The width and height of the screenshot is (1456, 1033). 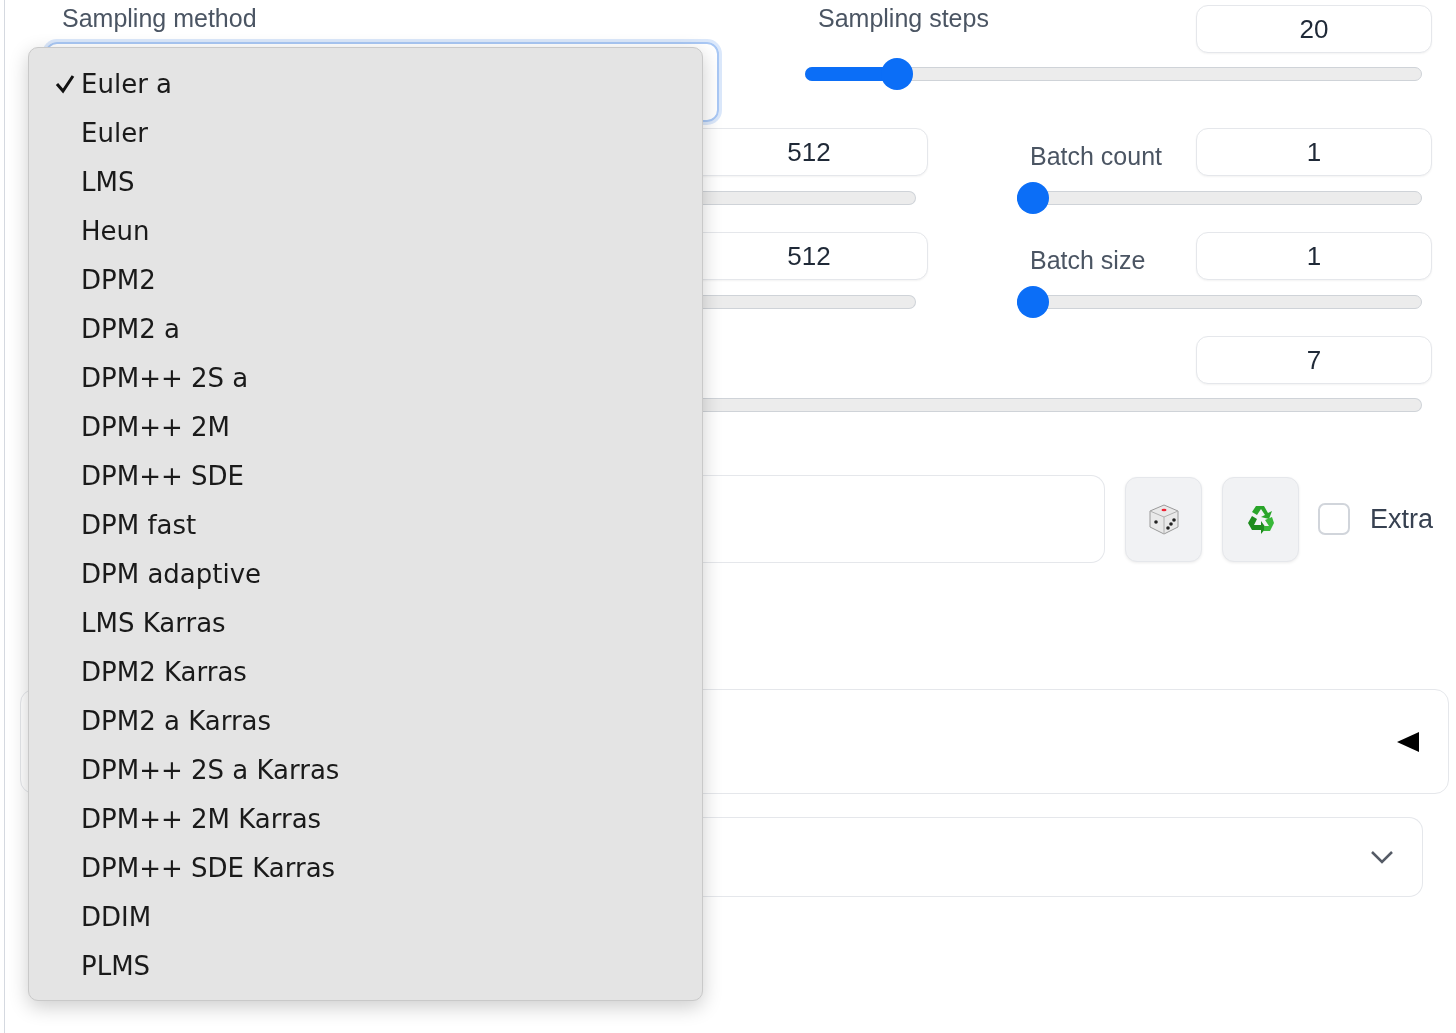 I want to click on checkbox-label: Extra, so click(x=1402, y=519).